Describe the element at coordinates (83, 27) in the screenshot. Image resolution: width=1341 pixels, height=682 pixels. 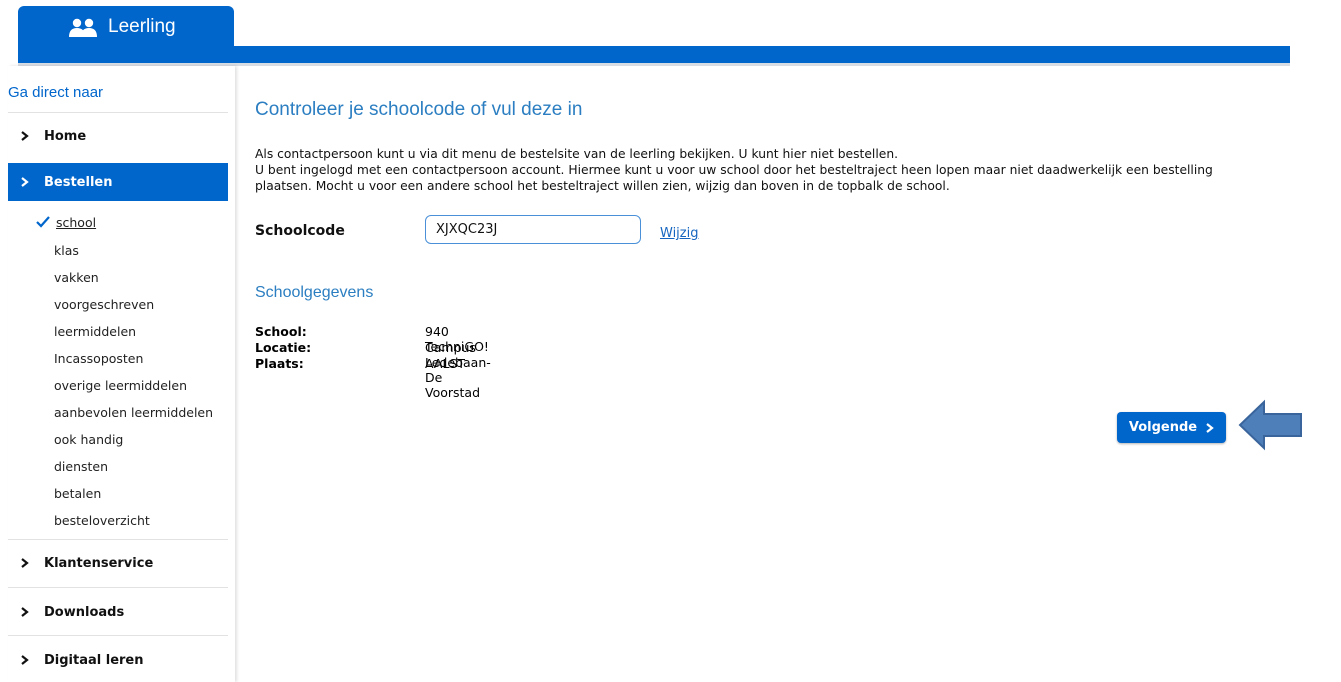
I see `users-icon` at that location.